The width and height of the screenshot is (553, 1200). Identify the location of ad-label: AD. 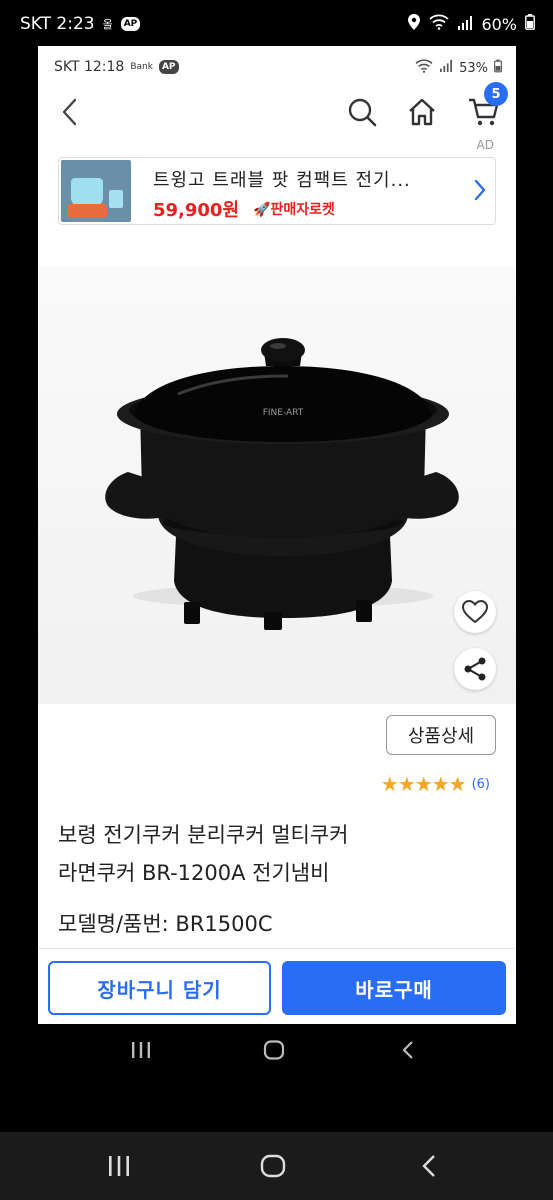
(485, 145).